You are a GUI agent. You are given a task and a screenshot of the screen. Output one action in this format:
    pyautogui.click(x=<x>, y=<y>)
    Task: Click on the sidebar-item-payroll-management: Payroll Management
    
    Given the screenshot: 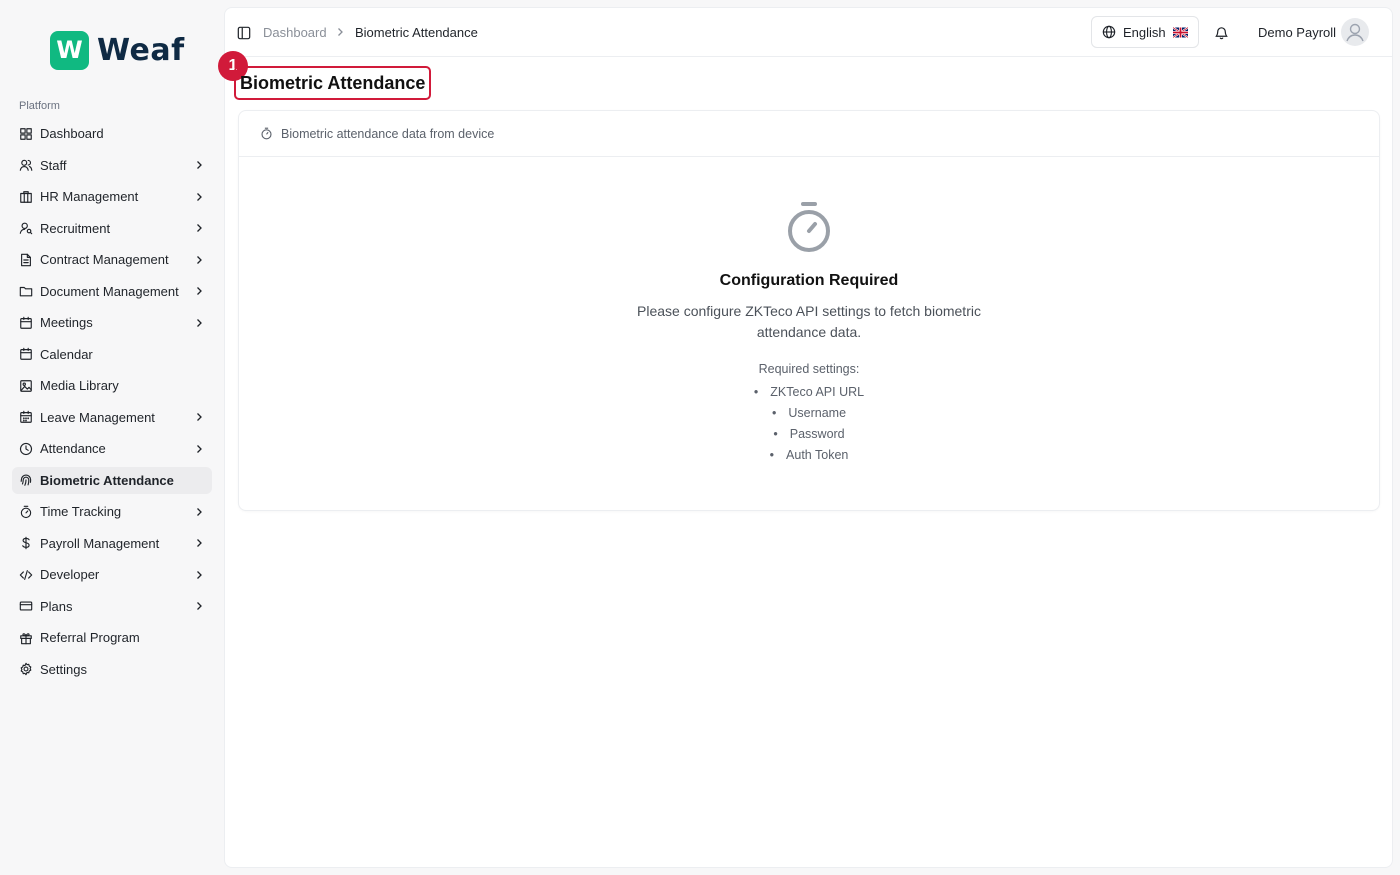 What is the action you would take?
    pyautogui.click(x=112, y=543)
    